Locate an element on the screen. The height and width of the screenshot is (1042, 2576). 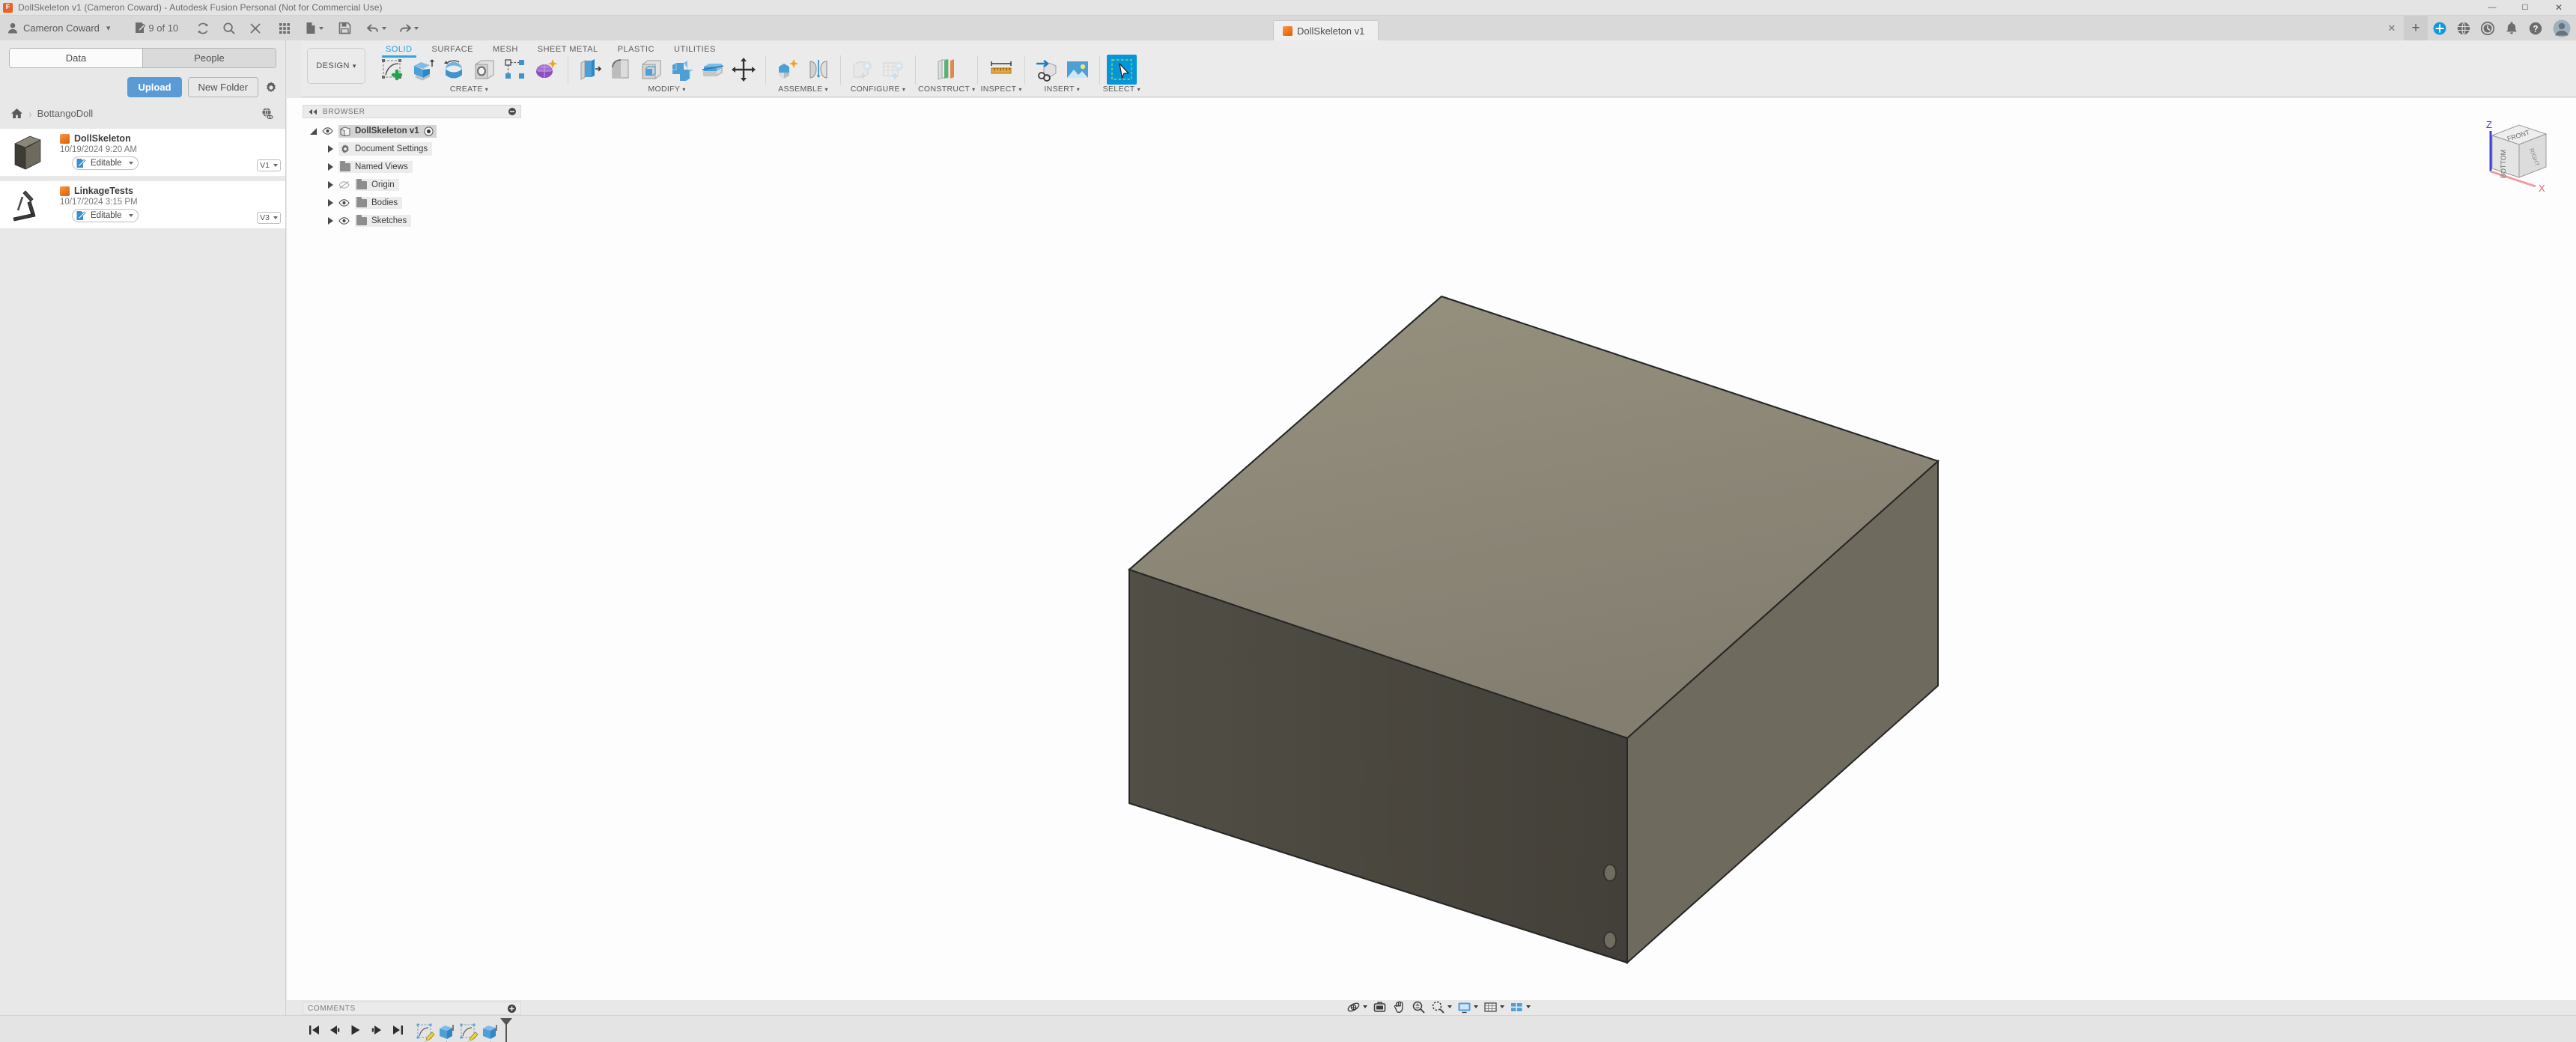
offset-plane-icon is located at coordinates (947, 70).